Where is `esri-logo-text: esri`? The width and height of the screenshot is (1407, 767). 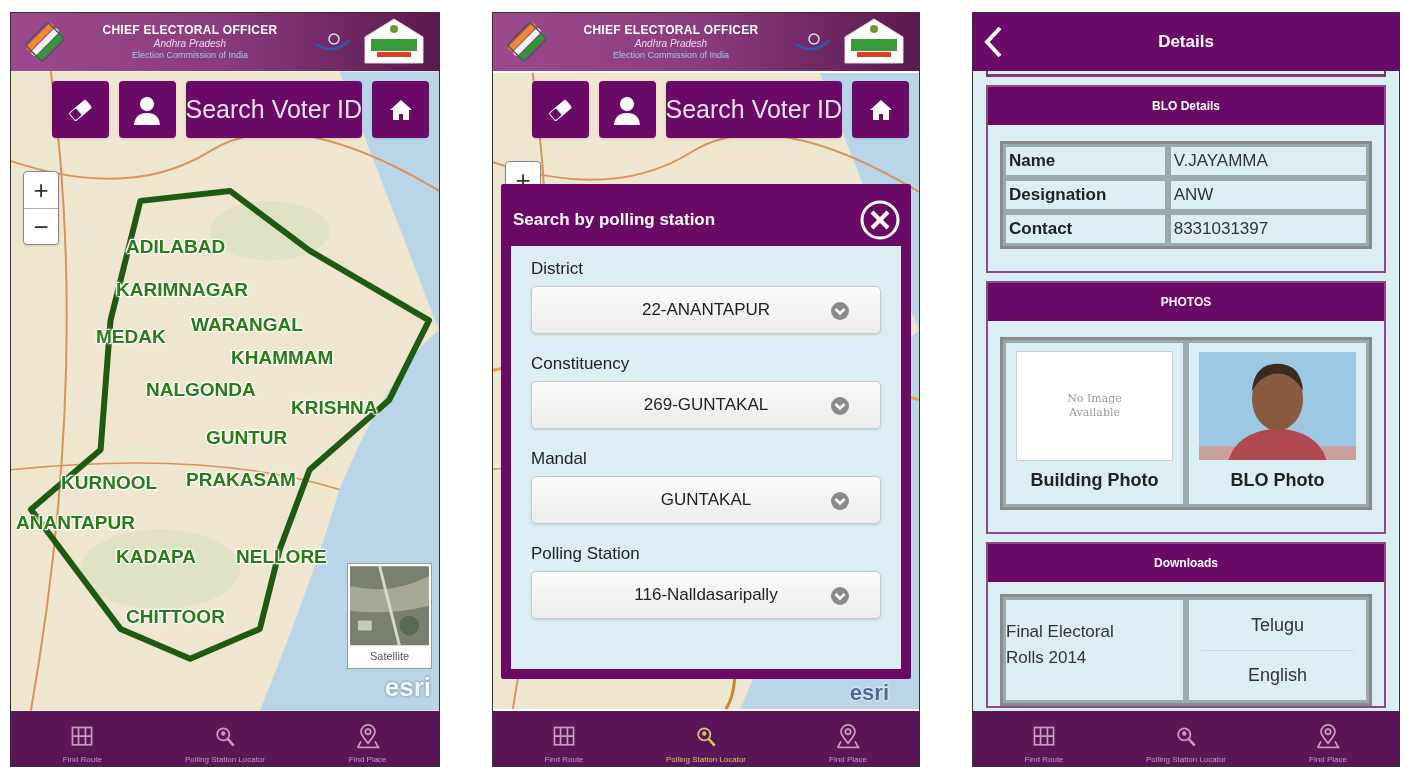
esri-logo-text: esri is located at coordinates (869, 693).